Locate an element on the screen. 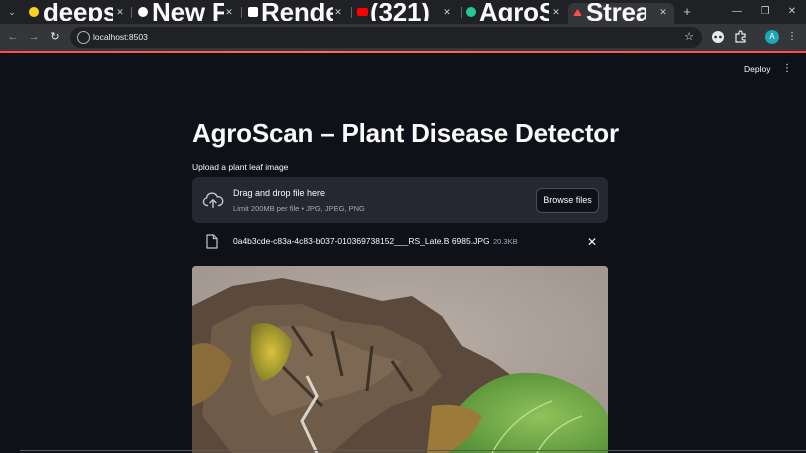 Image resolution: width=806 pixels, height=453 pixels. render-icon is located at coordinates (253, 12).